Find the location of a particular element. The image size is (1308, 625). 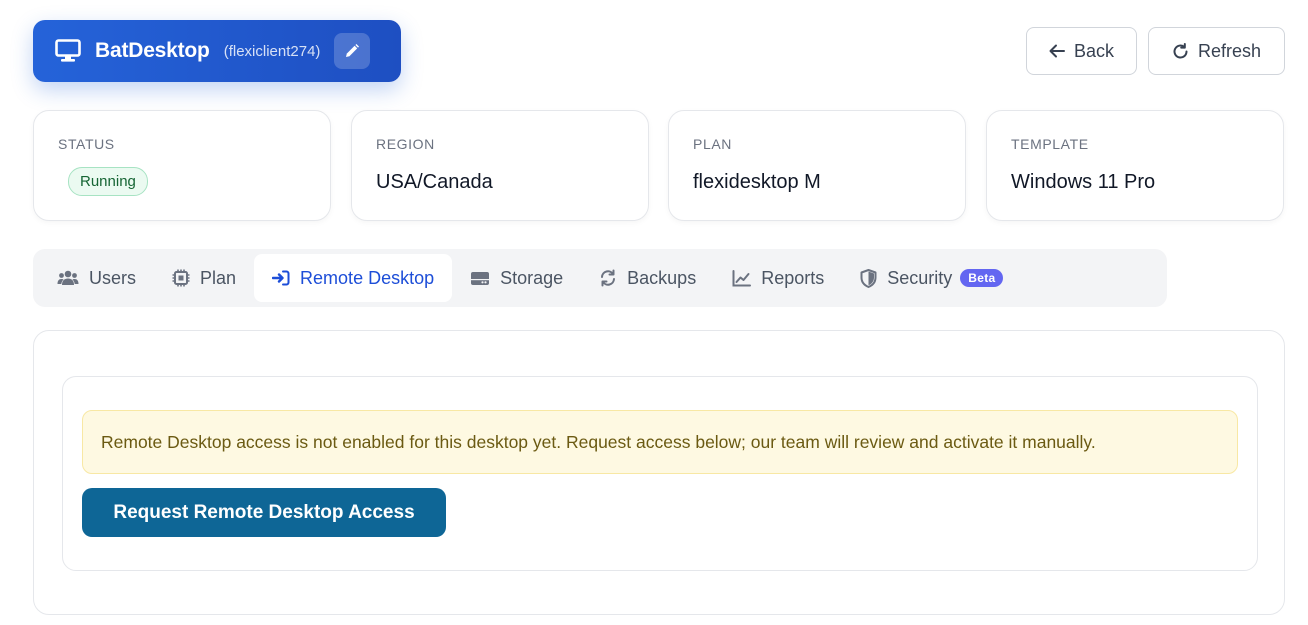

region-value: USA/Canada is located at coordinates (434, 182).